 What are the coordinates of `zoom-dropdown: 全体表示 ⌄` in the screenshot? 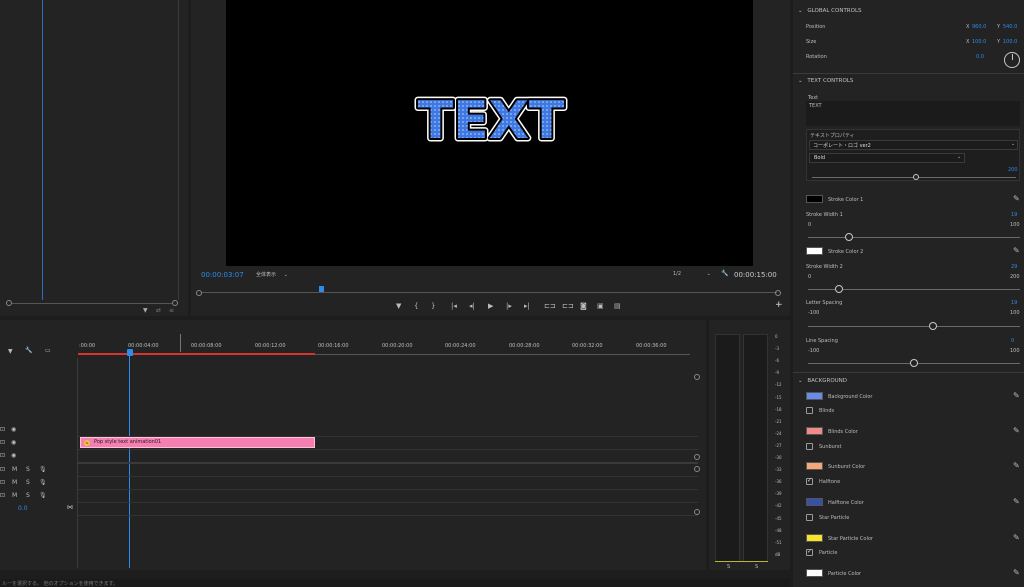 It's located at (272, 274).